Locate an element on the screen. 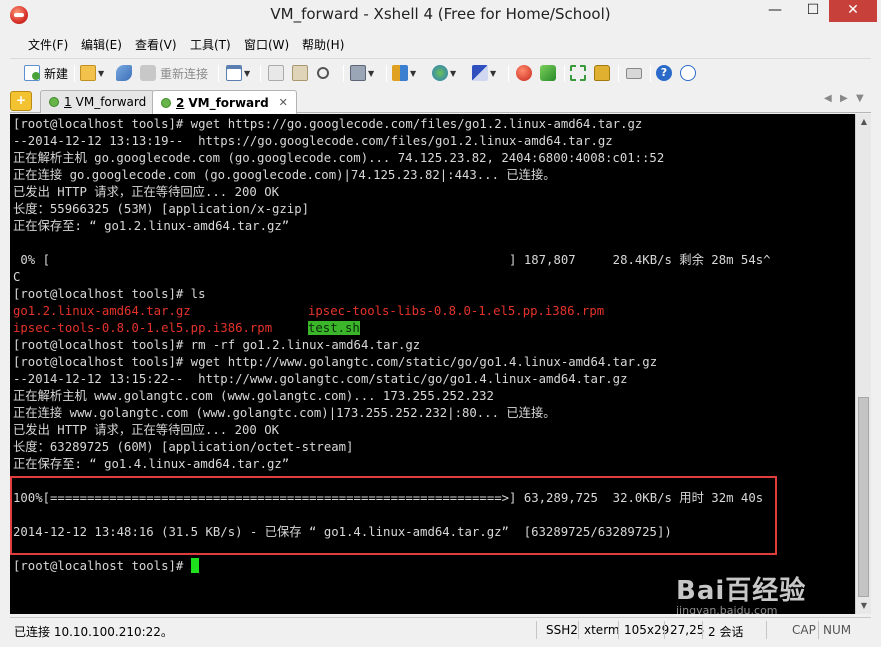 The width and height of the screenshot is (881, 647). new-session-label: 新建 is located at coordinates (56, 73).